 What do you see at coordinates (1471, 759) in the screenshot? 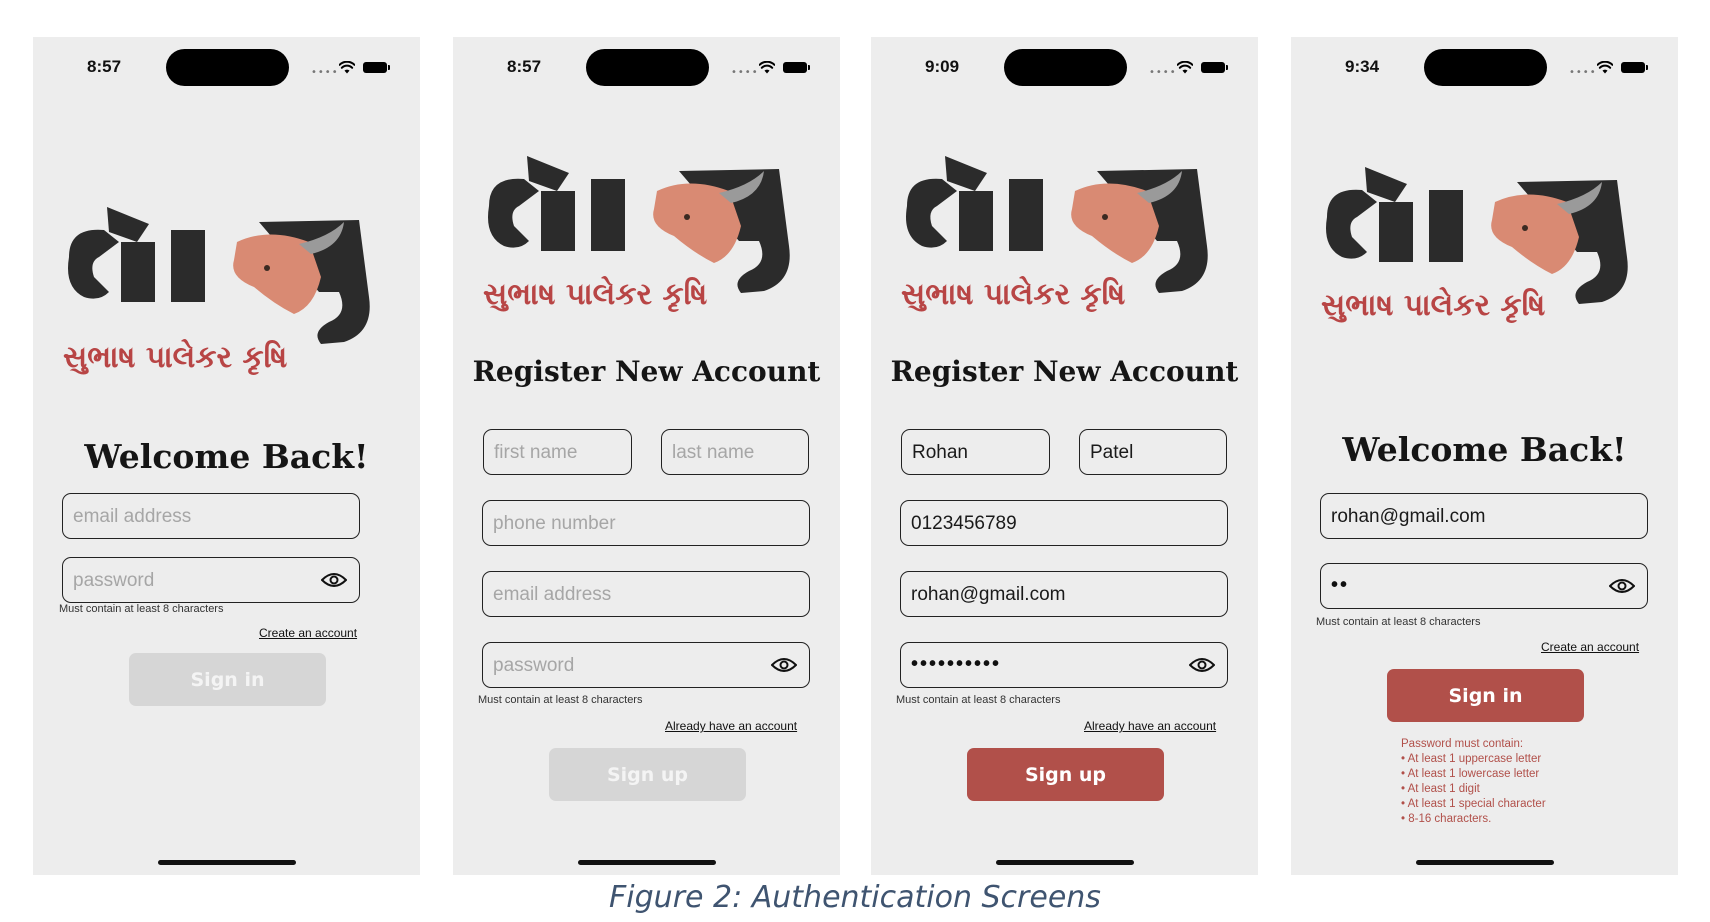
I see `password-rule-item: • At least 1 uppercase letter` at bounding box center [1471, 759].